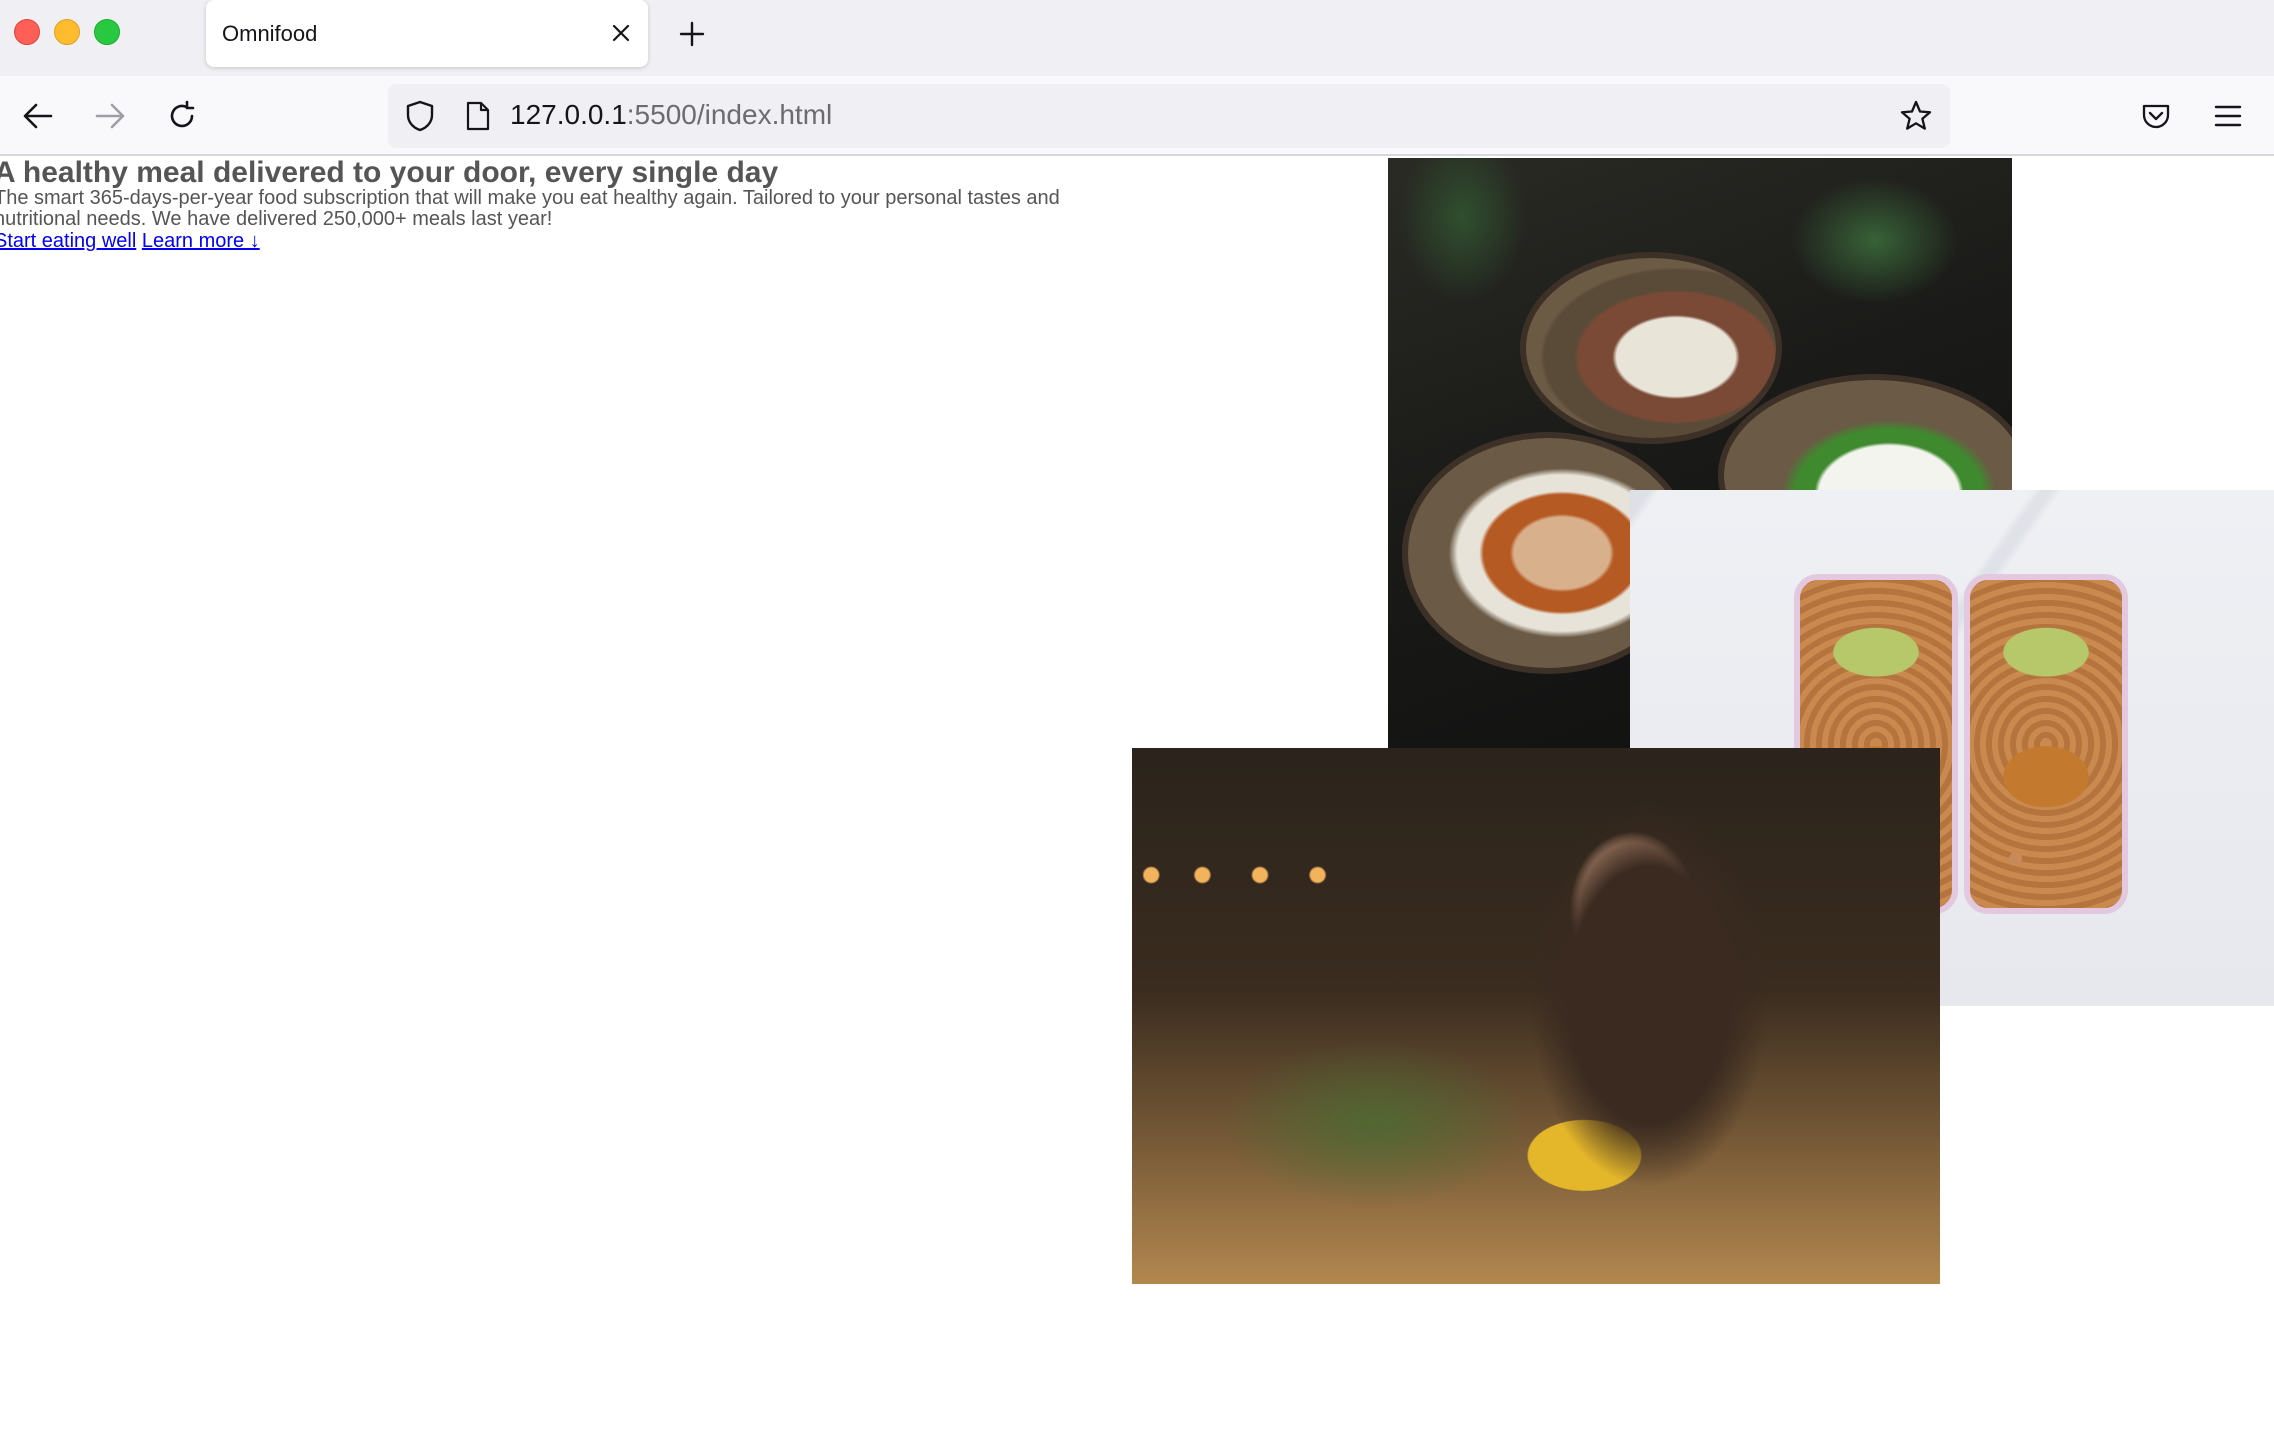  I want to click on browser-toolbar: 127.0.0.1:5500/index.html, so click(1137, 116).